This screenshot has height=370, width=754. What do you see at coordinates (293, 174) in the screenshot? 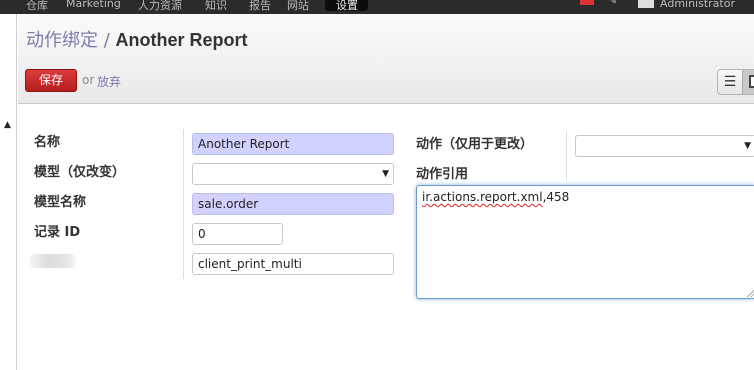
I see `model-select: ▼` at bounding box center [293, 174].